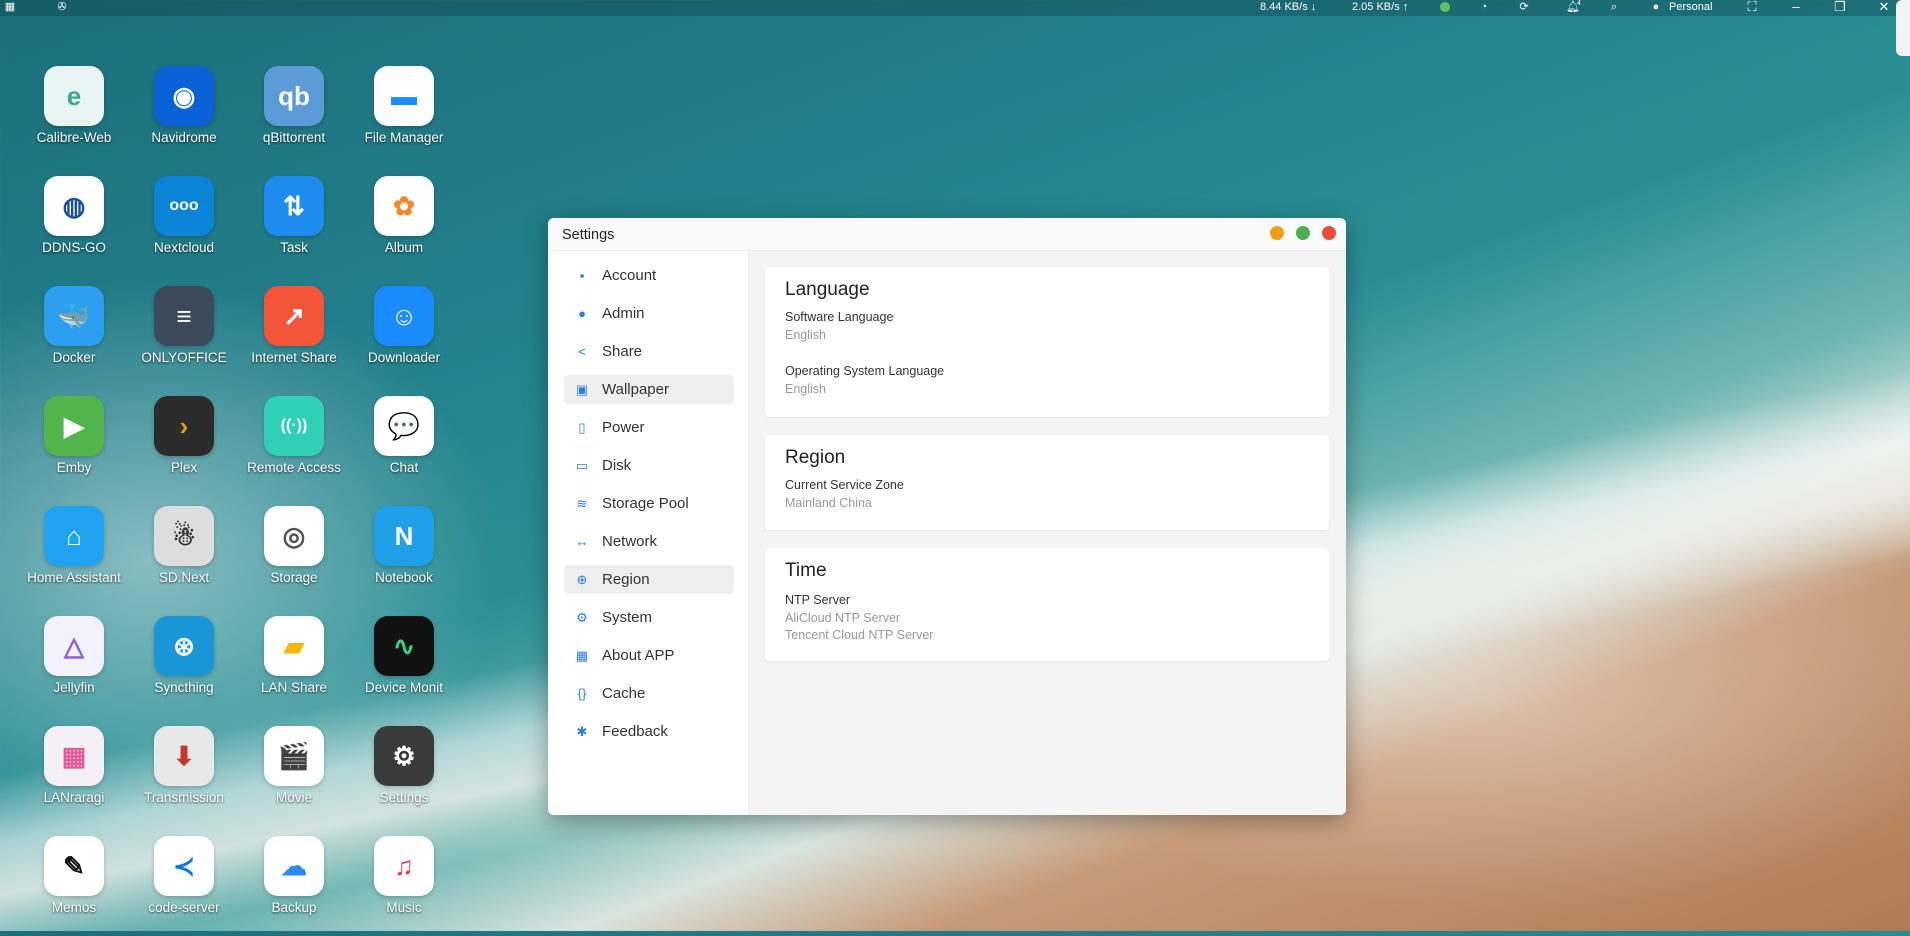  I want to click on software-language-label: Software Language, so click(839, 317).